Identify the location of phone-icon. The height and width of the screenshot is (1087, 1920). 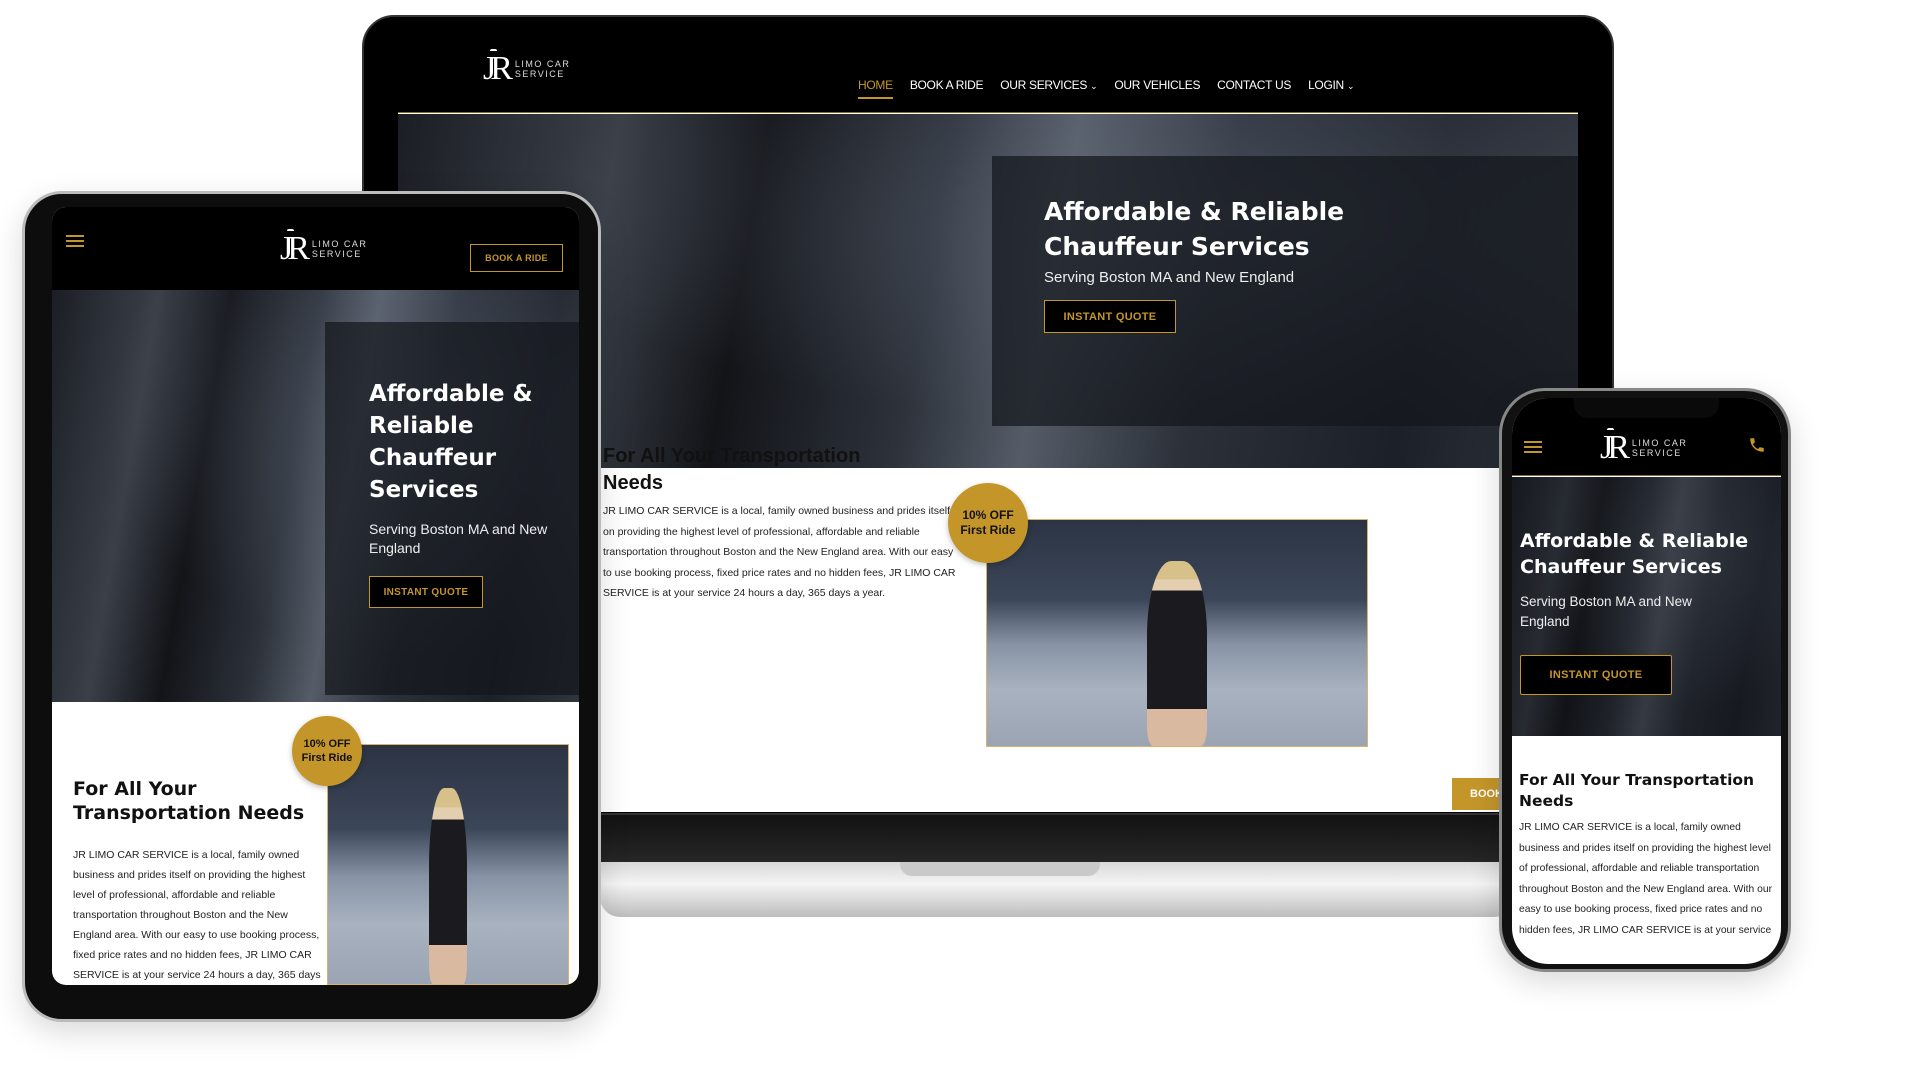
(1757, 445).